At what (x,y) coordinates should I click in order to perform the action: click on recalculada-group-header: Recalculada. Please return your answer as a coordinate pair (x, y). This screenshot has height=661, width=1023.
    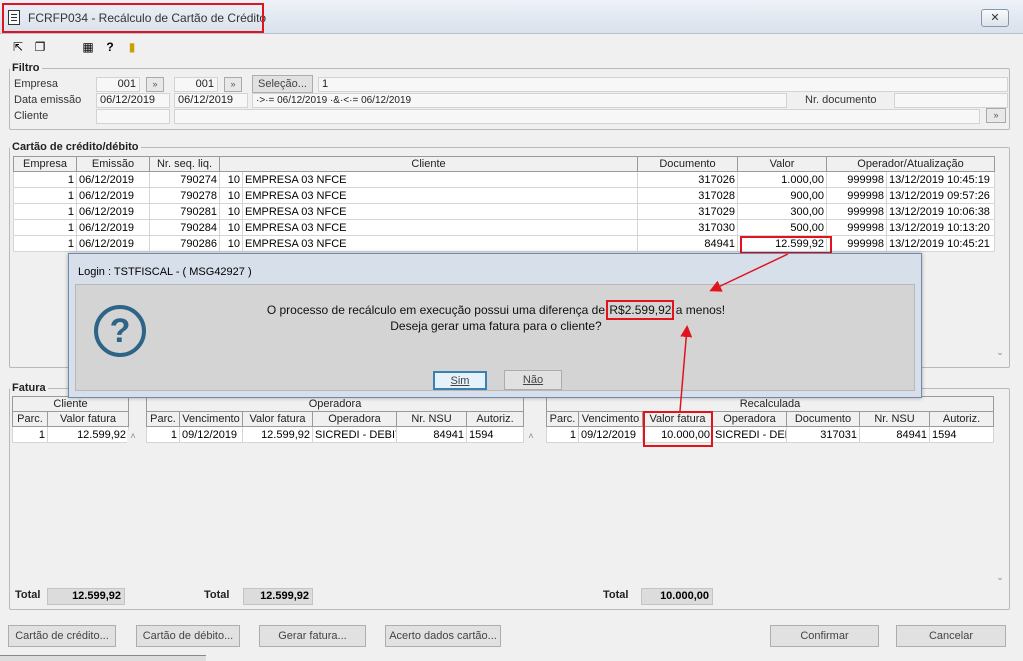
    Looking at the image, I should click on (770, 404).